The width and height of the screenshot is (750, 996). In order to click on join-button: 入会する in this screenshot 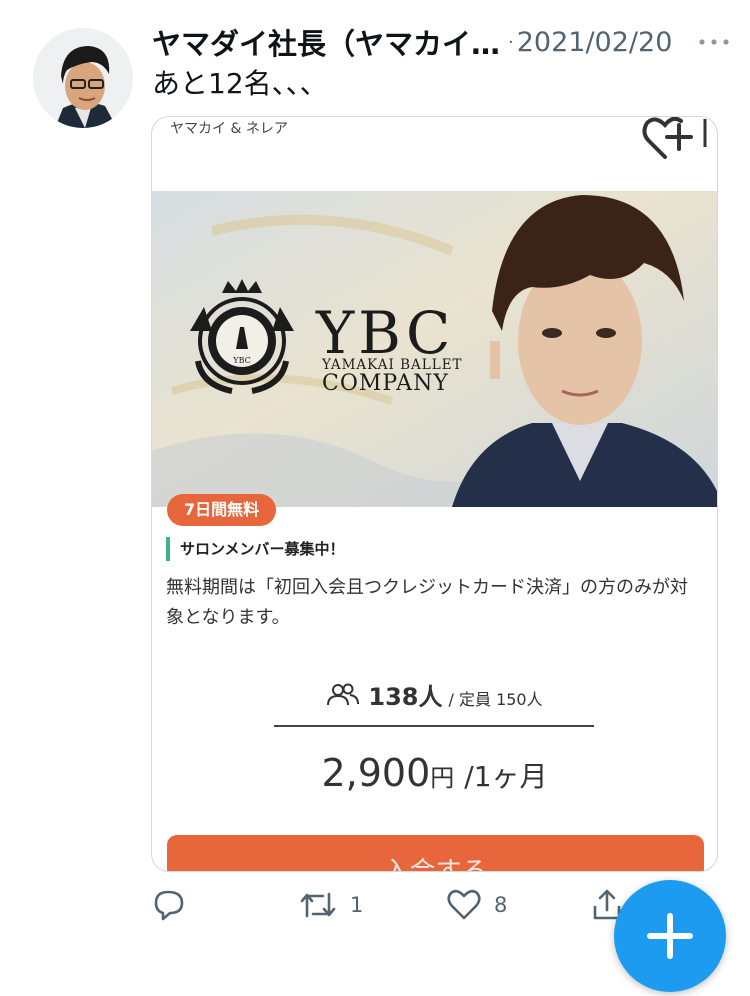, I will do `click(435, 853)`.